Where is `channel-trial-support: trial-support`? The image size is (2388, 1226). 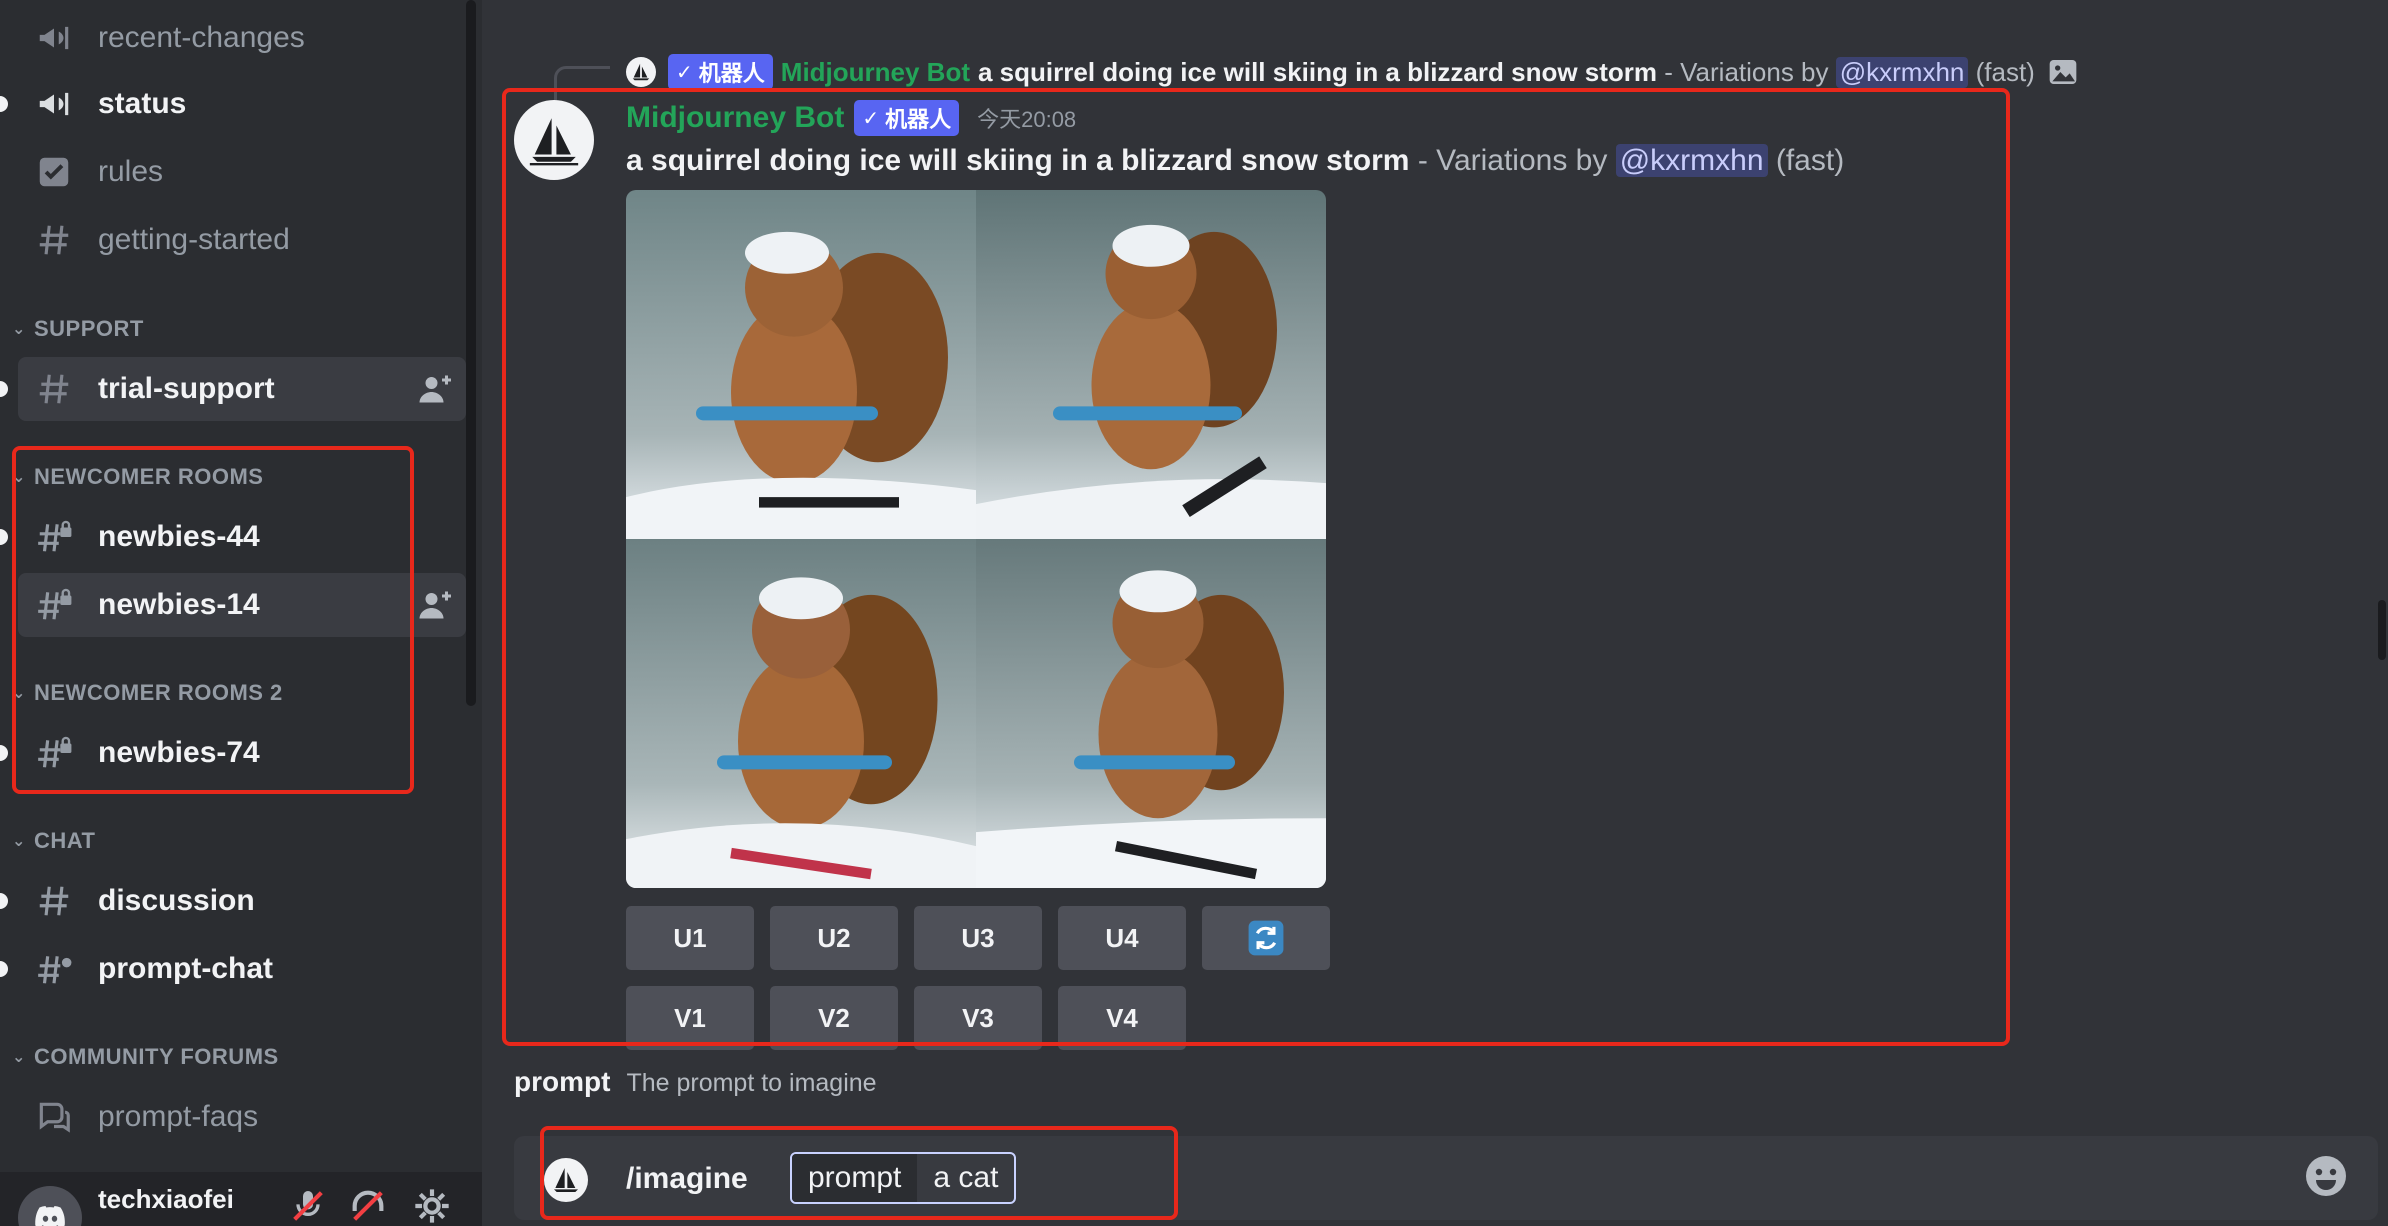 channel-trial-support: trial-support is located at coordinates (233, 389).